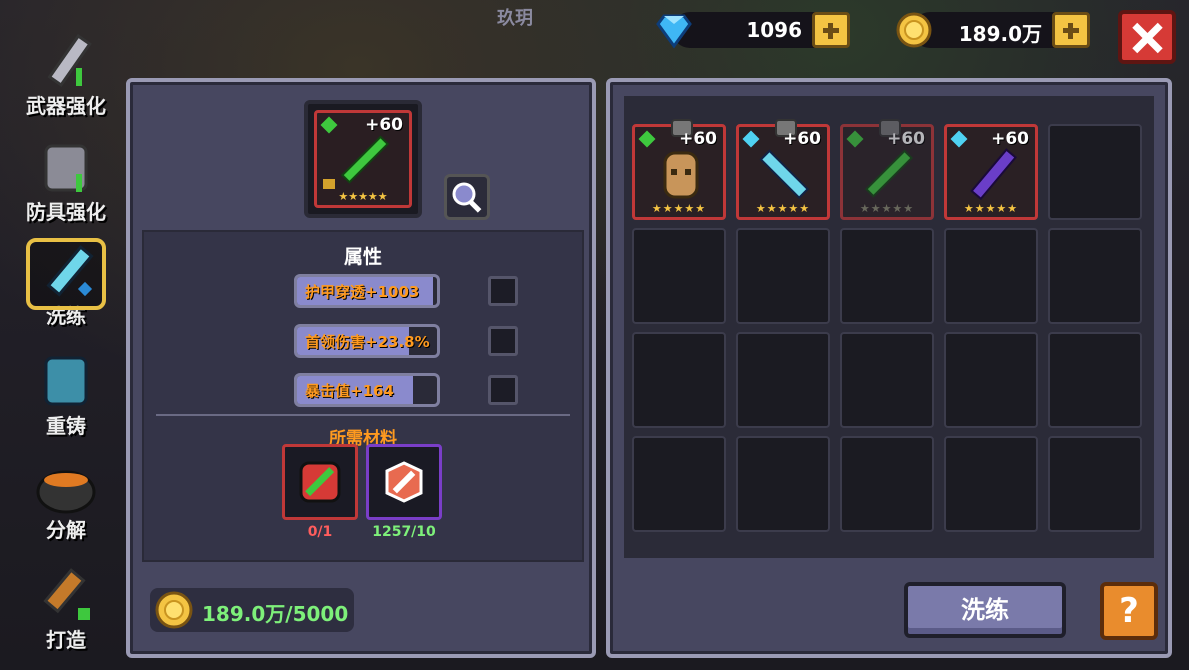 This screenshot has height=670, width=1189. Describe the element at coordinates (362, 257) in the screenshot. I see `attributes-title: 属性` at that location.